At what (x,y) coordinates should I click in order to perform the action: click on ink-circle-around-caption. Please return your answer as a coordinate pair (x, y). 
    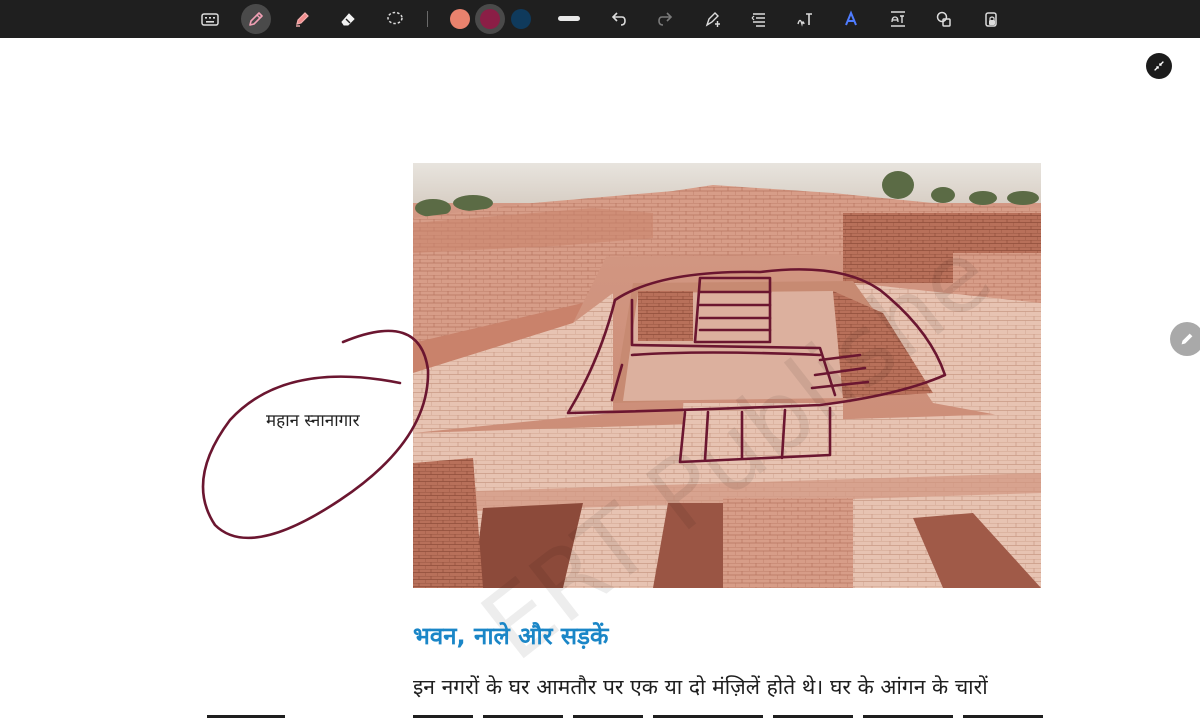
    Looking at the image, I should click on (315, 434).